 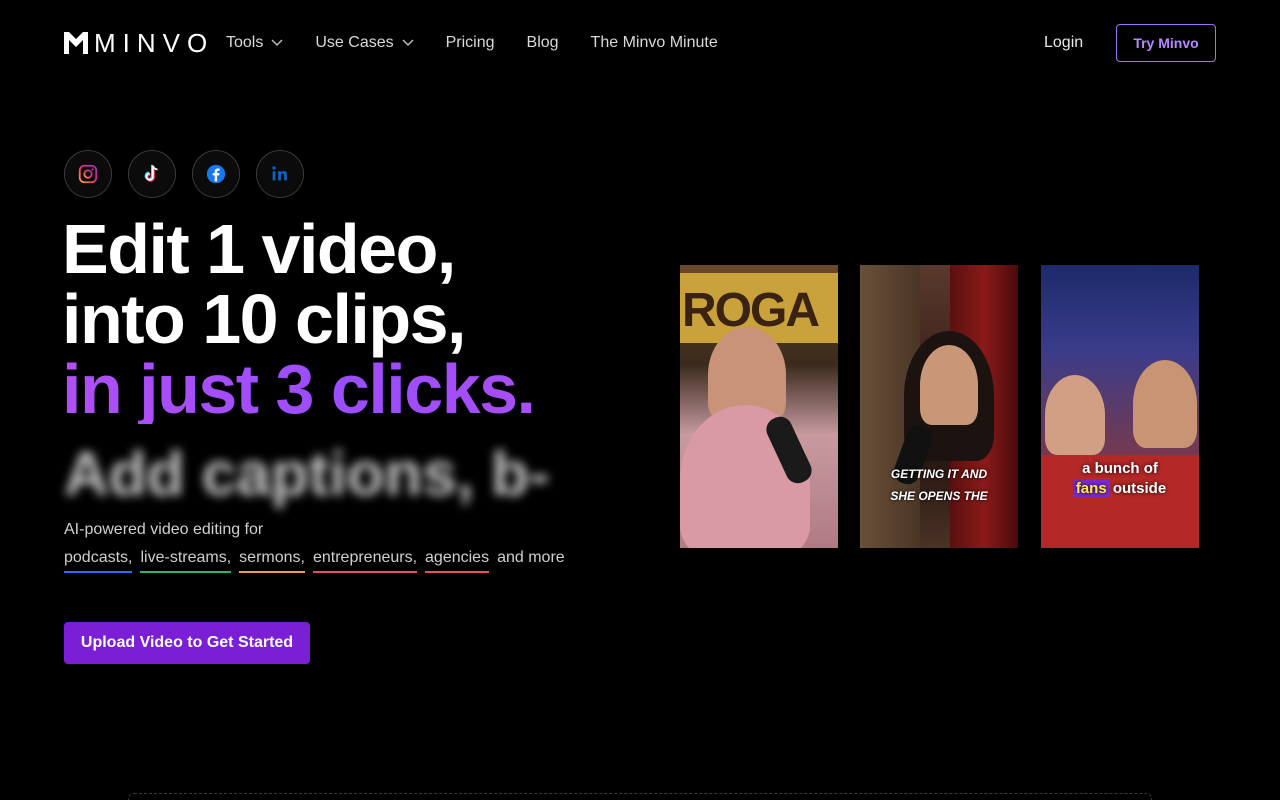 I want to click on rotating-text-blurred: Add captions, b-, so click(x=307, y=475).